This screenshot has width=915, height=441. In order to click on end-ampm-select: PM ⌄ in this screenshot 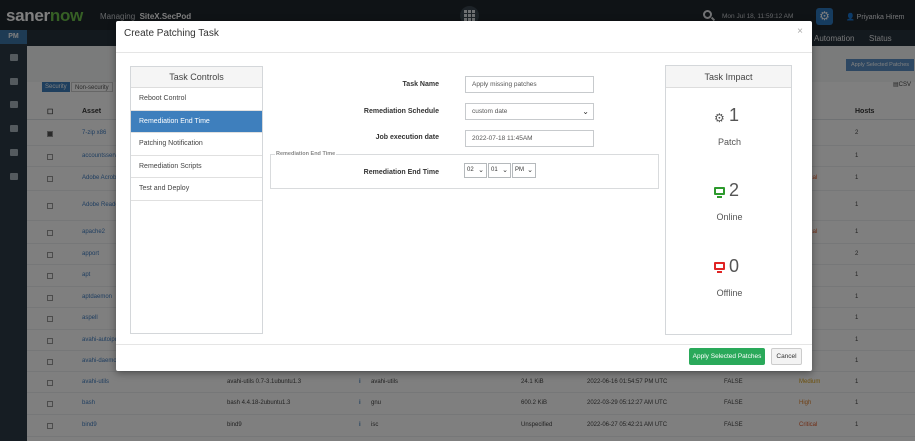, I will do `click(524, 170)`.